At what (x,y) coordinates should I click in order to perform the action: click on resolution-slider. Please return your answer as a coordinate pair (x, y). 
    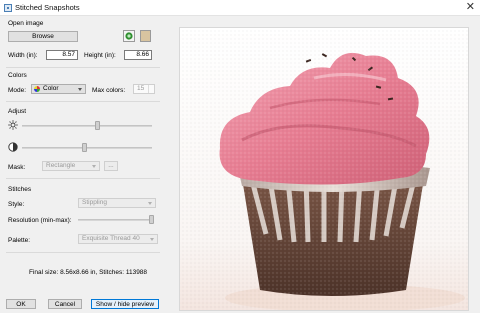
    Looking at the image, I should click on (152, 219).